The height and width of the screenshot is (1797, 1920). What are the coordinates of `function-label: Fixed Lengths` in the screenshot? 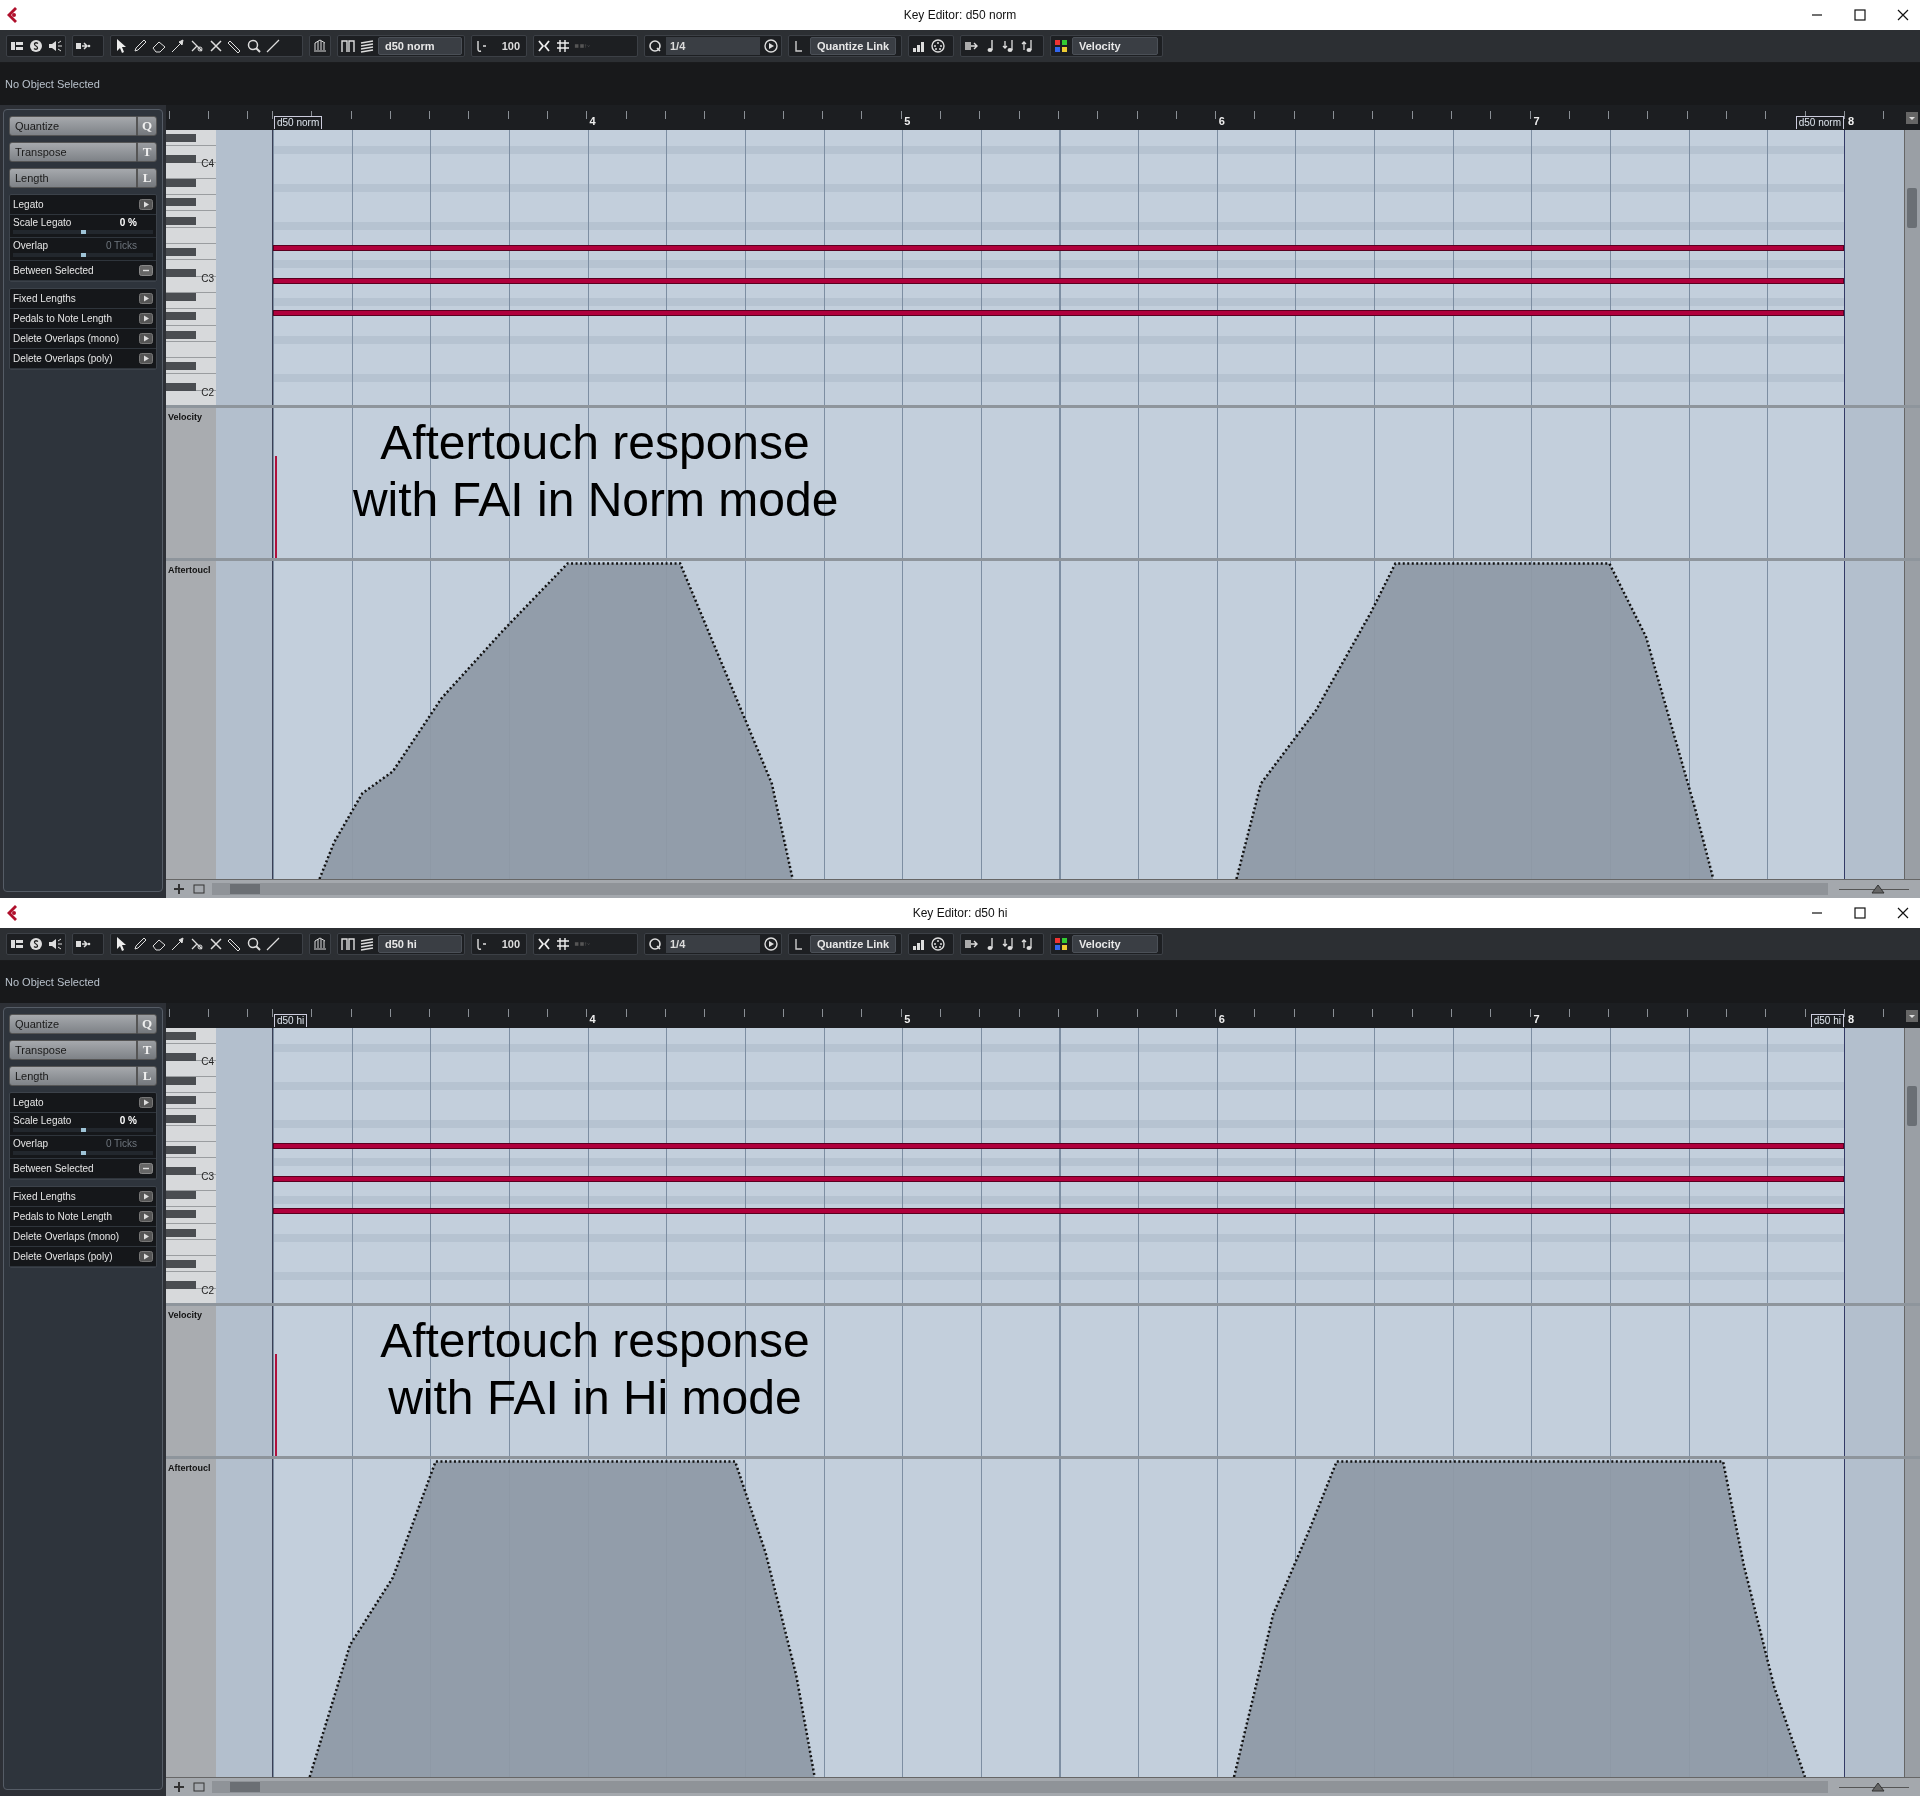 It's located at (44, 298).